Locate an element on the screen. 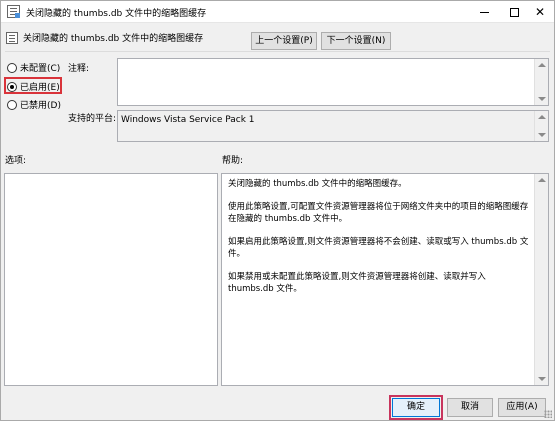 Image resolution: width=555 pixels, height=421 pixels. apply-button: 应用(A) is located at coordinates (522, 407).